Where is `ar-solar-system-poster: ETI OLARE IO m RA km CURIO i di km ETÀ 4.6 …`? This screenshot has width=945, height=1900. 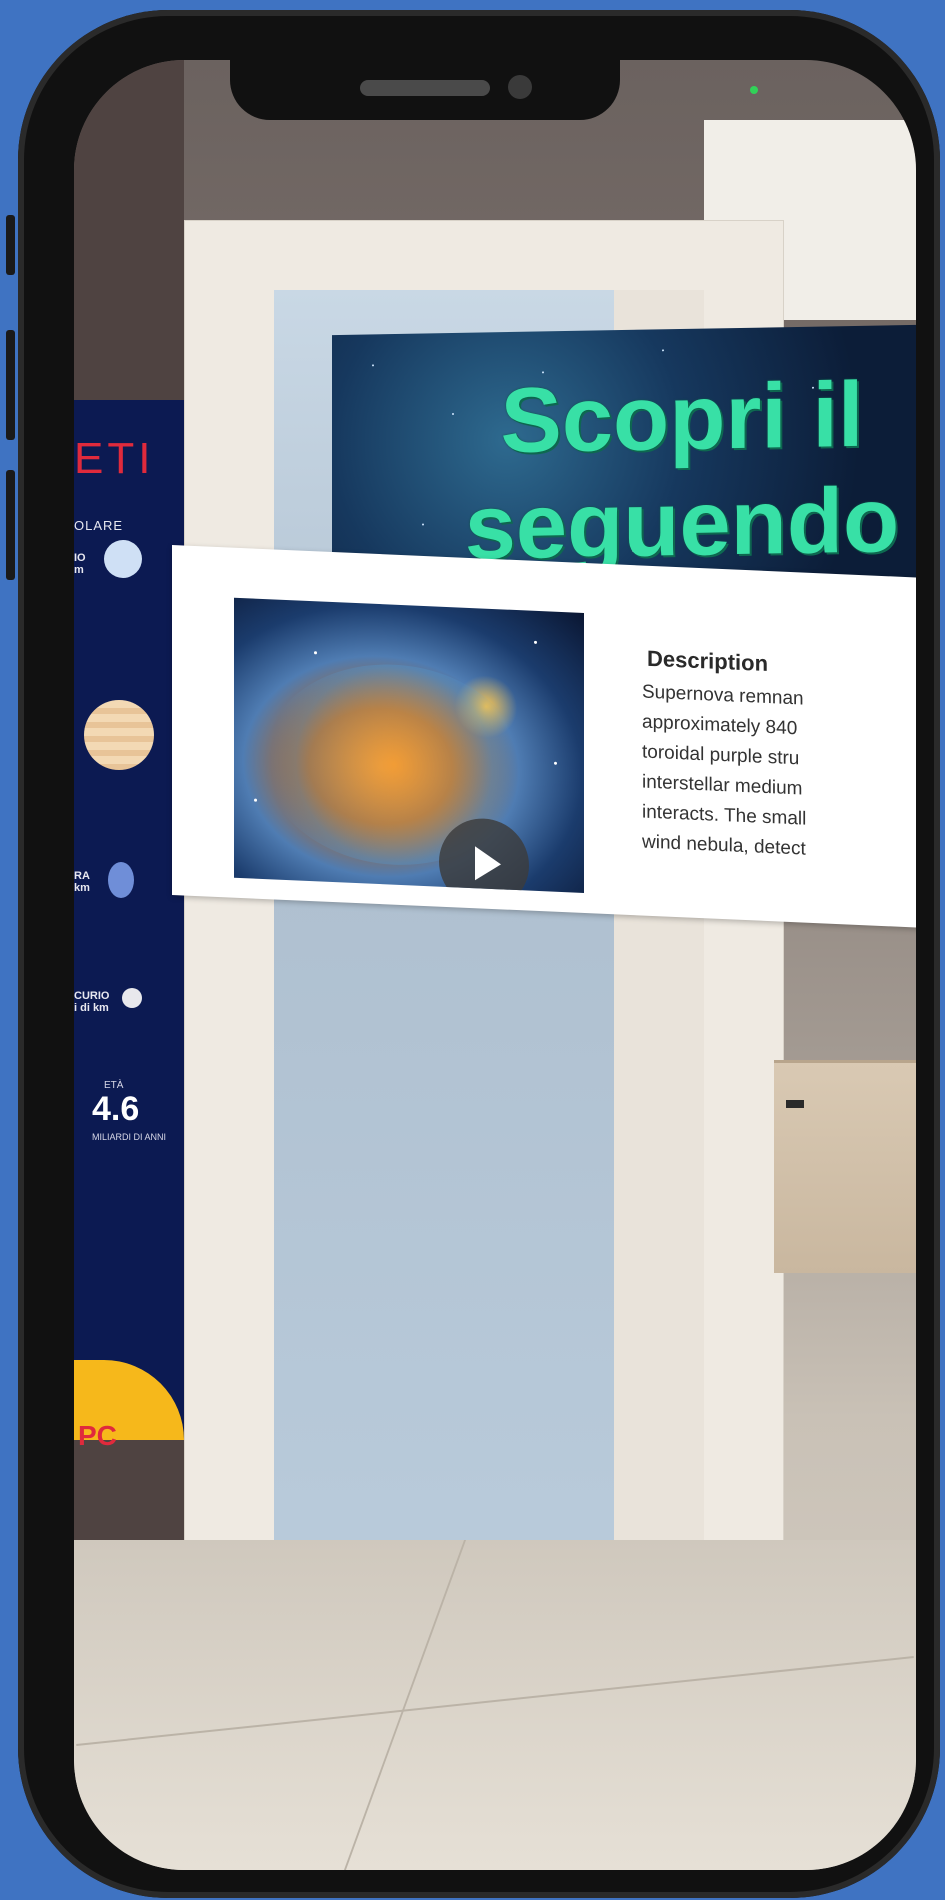 ar-solar-system-poster: ETI OLARE IO m RA km CURIO i di km ETÀ 4.6 … is located at coordinates (129, 925).